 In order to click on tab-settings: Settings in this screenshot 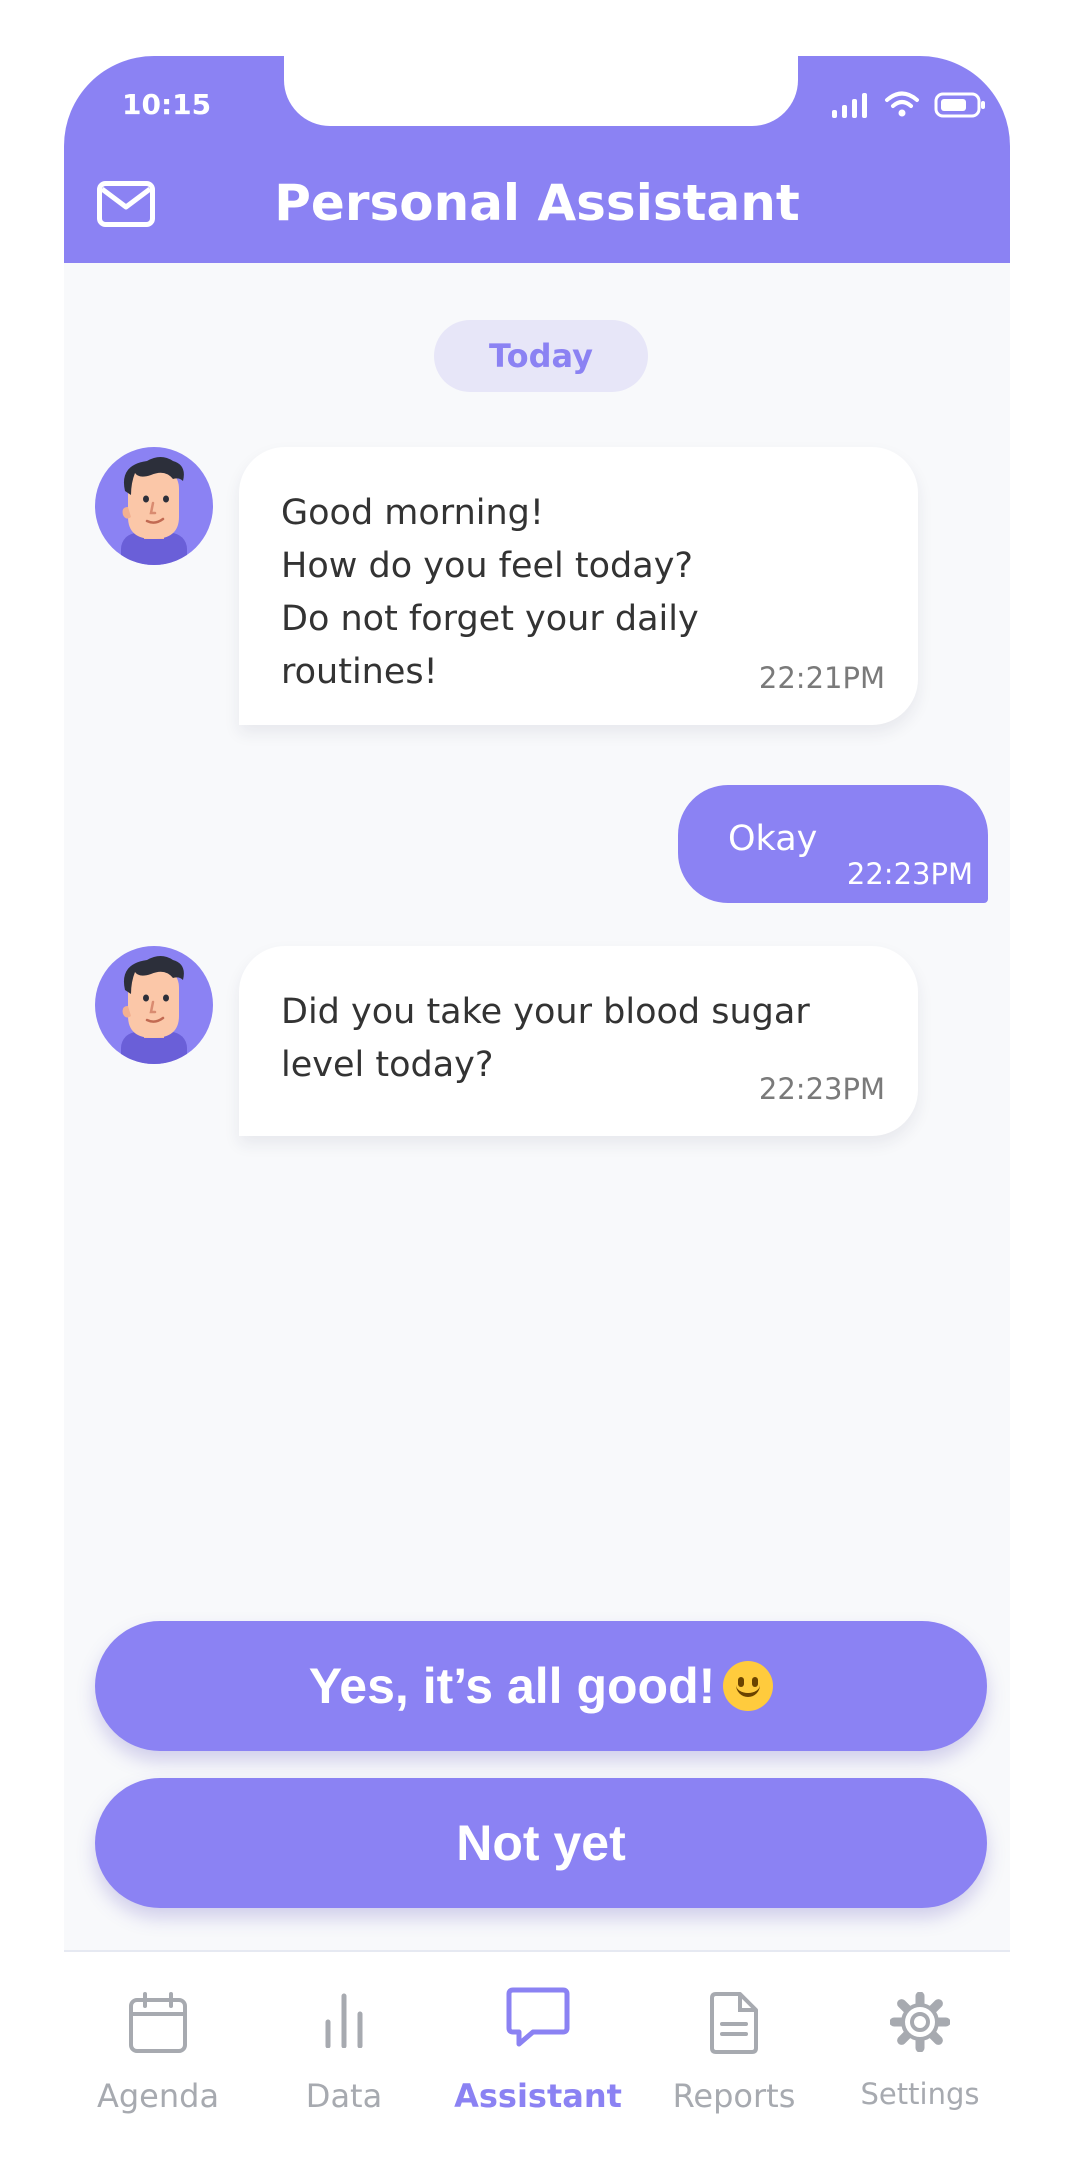, I will do `click(920, 2052)`.